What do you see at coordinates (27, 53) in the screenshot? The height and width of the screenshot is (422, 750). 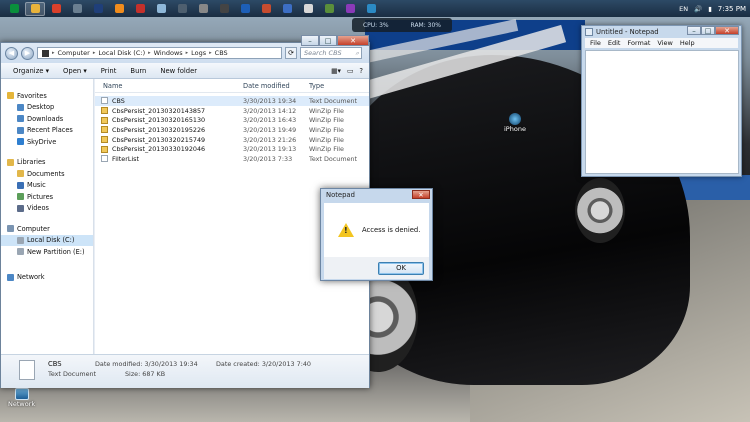 I see `forward-button: ▶` at bounding box center [27, 53].